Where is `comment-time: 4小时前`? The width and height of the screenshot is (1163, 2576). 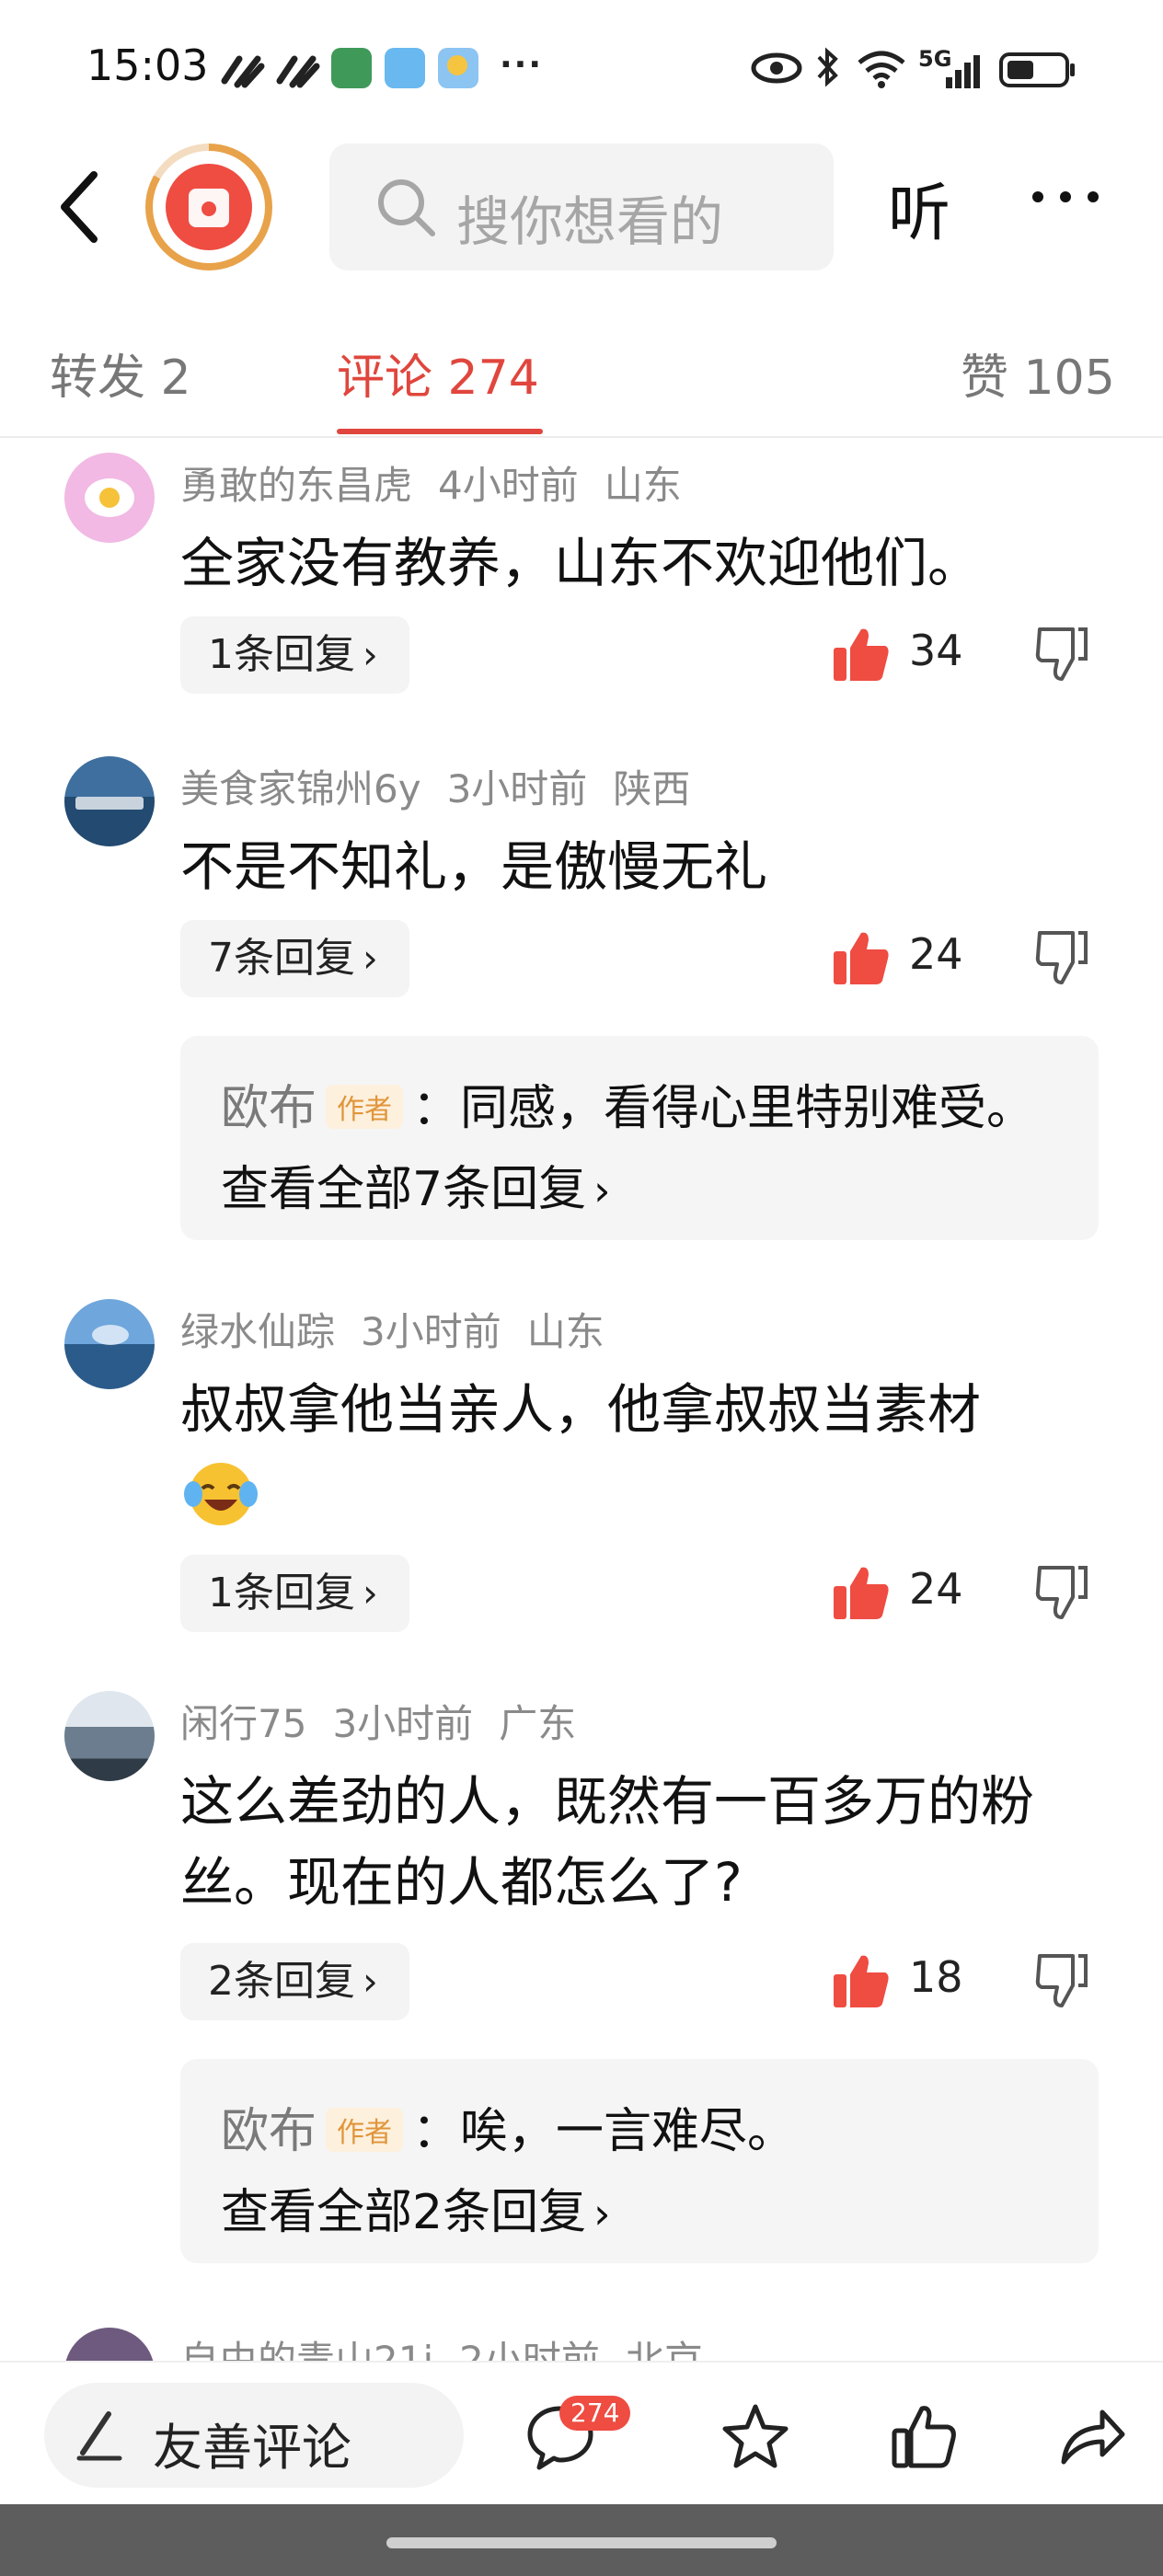
comment-time: 4小时前 is located at coordinates (508, 485).